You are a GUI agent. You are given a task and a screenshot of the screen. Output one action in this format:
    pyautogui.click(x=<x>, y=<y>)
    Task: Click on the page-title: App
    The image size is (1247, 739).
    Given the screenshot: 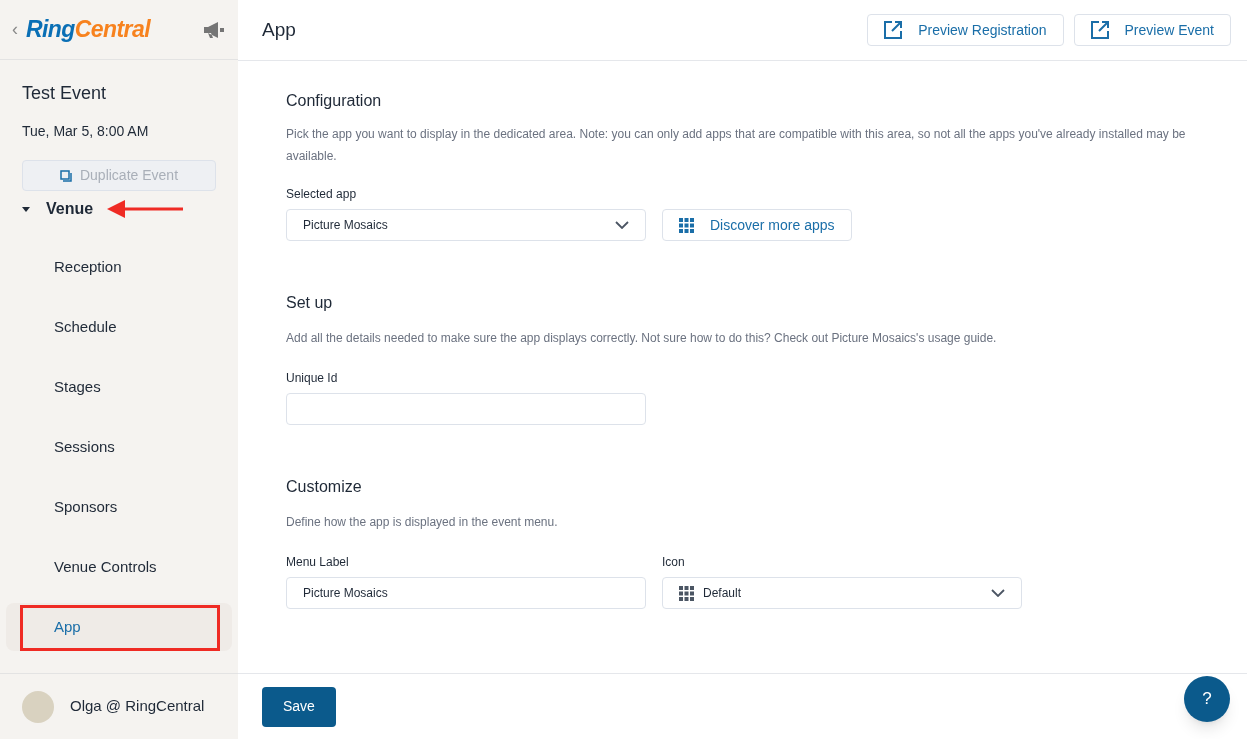 What is the action you would take?
    pyautogui.click(x=279, y=29)
    